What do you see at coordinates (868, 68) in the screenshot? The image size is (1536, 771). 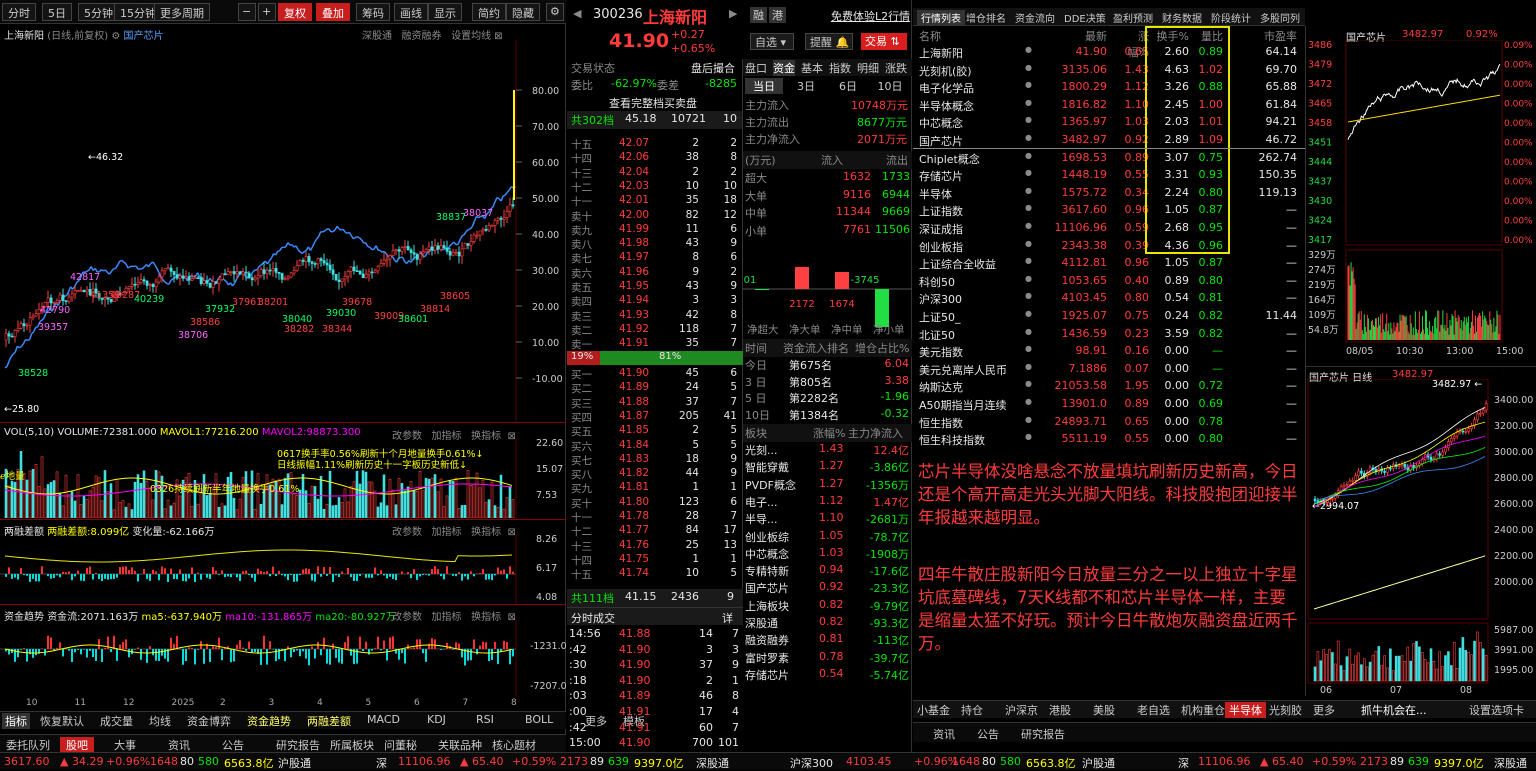 I see `fund-tab: 明细` at bounding box center [868, 68].